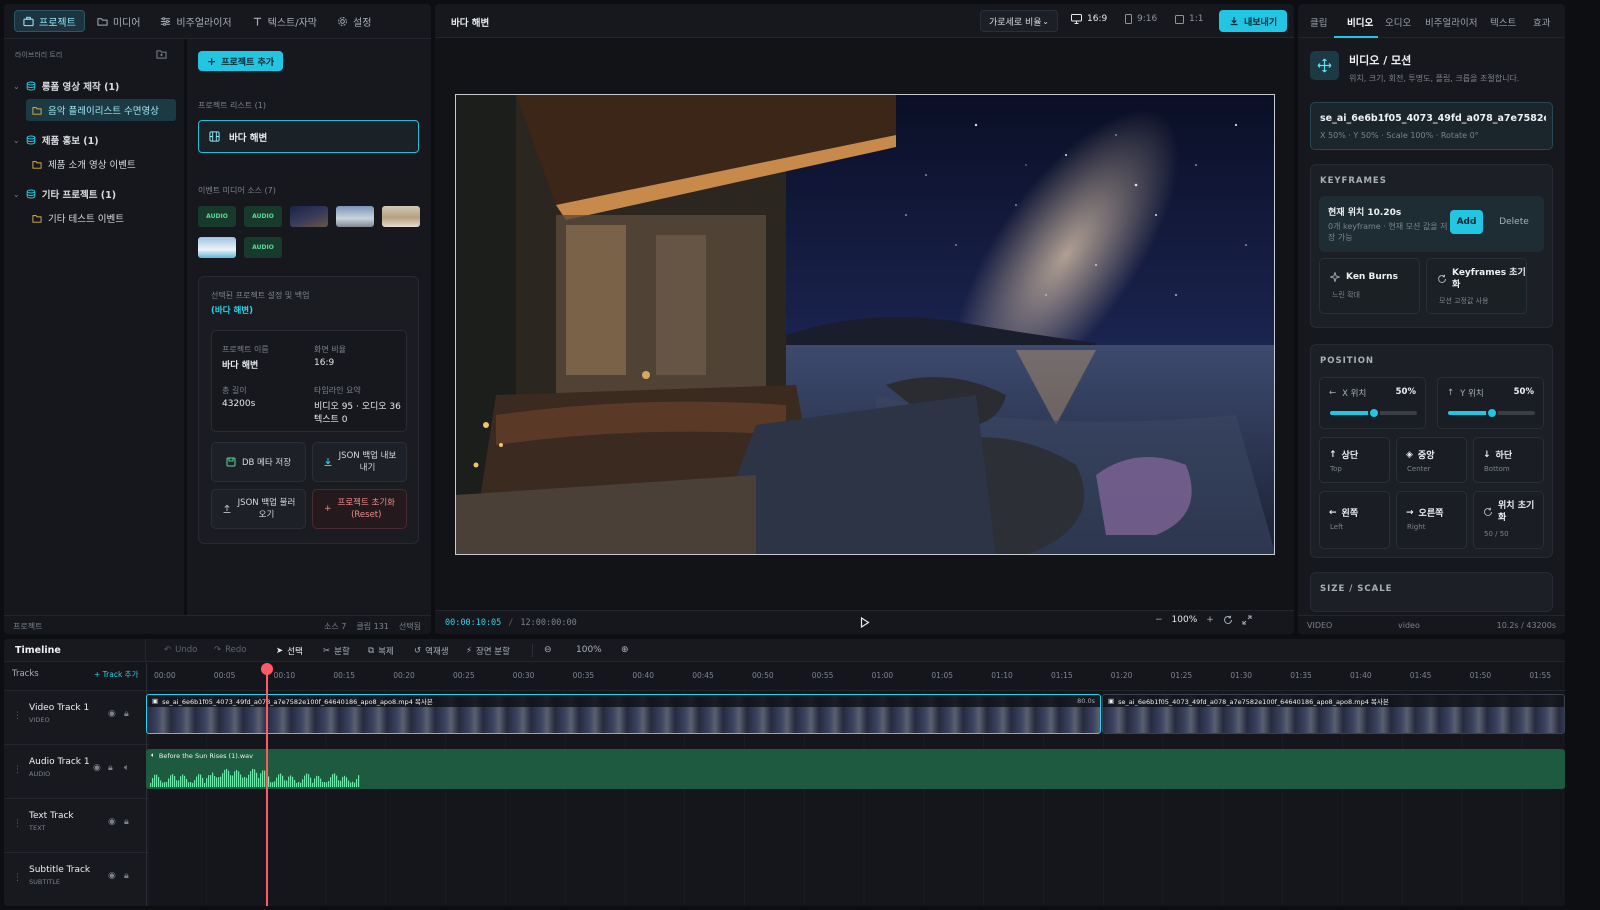 The height and width of the screenshot is (910, 1600). I want to click on nav-tab-settings: 설정, so click(354, 21).